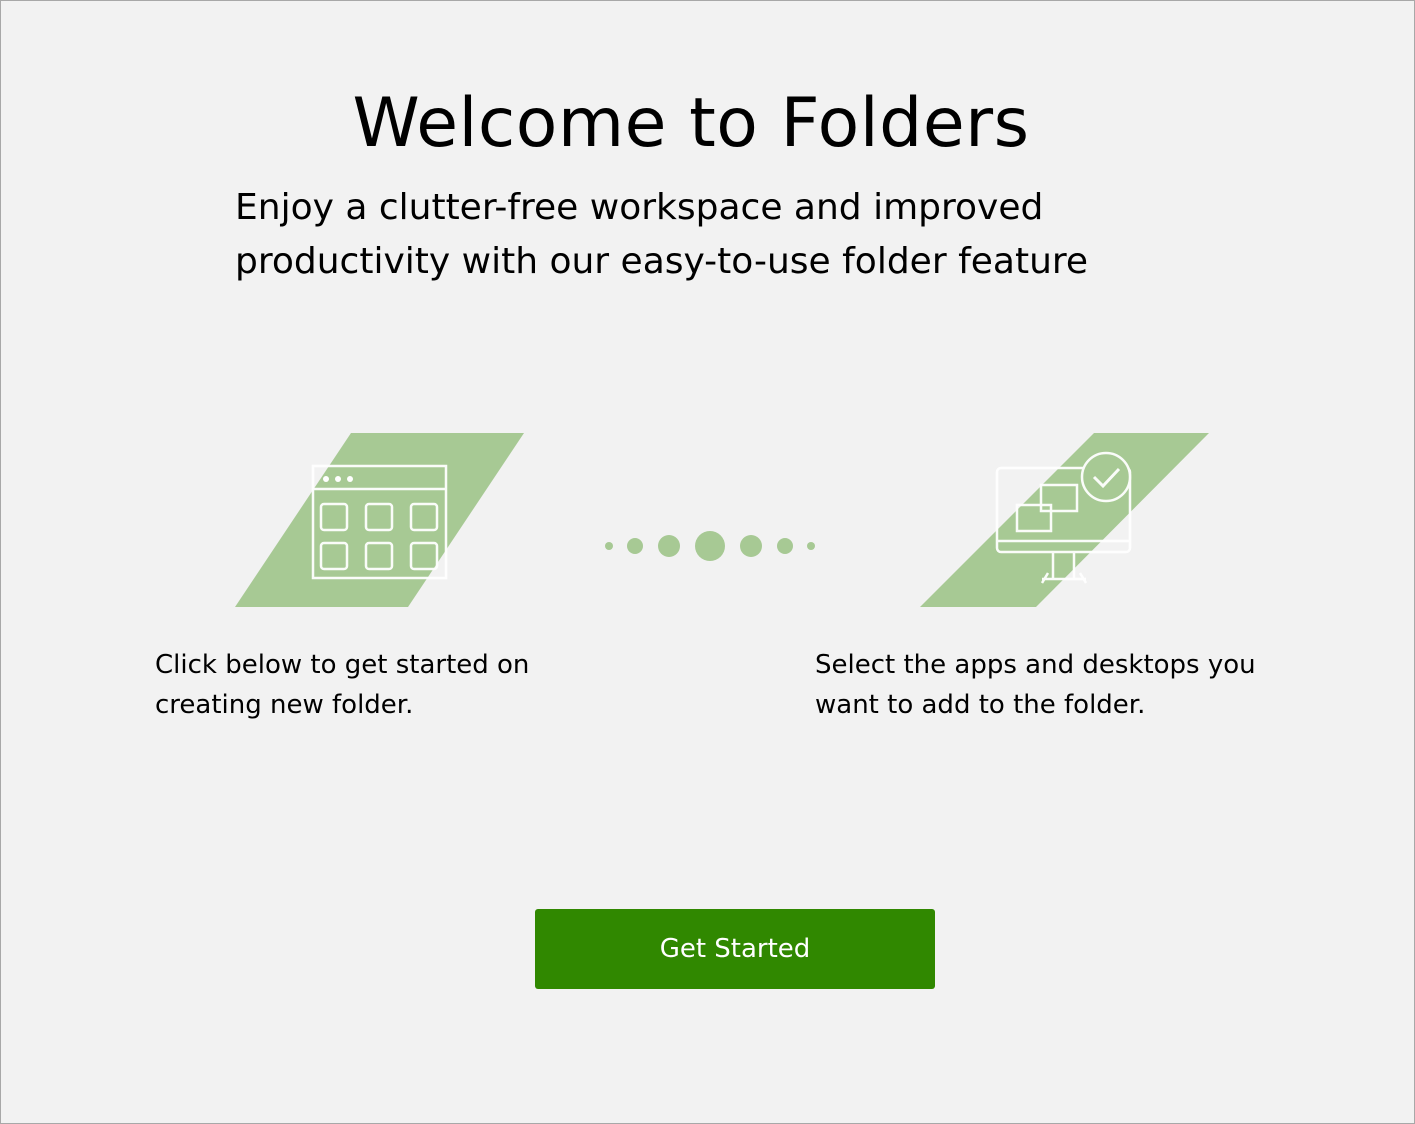 The width and height of the screenshot is (1415, 1124). I want to click on step-1-line-1: Click below to get started on, so click(342, 665).